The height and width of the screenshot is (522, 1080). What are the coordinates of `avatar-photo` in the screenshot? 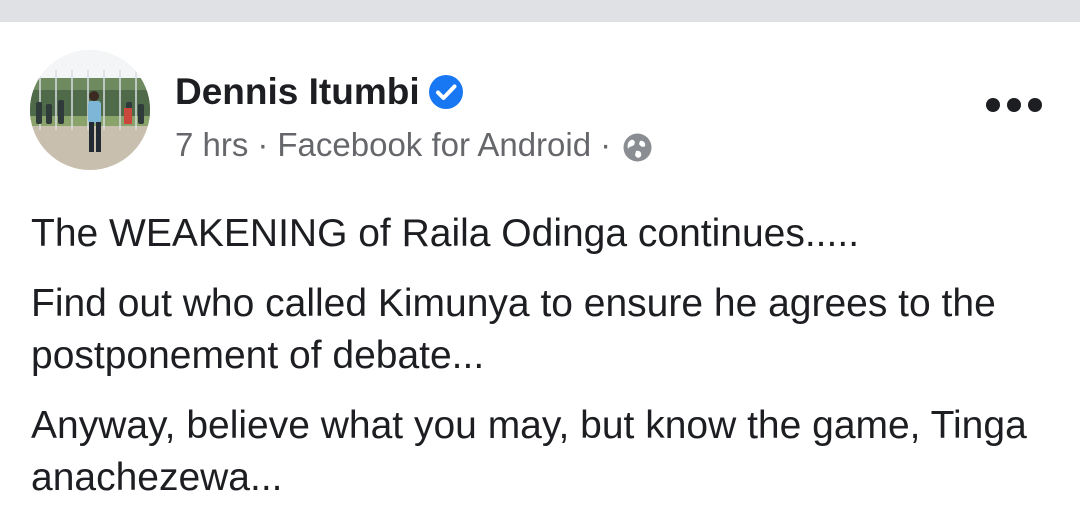 It's located at (90, 110).